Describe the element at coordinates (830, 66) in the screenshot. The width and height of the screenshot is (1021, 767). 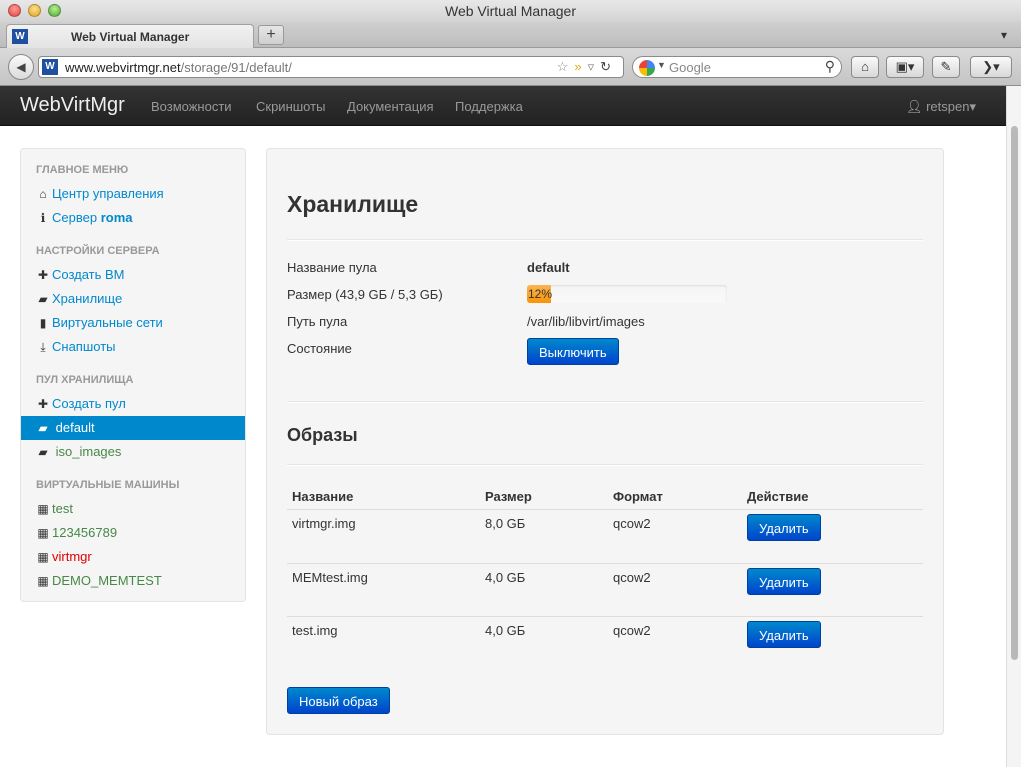
I see `search-icon: ⚲` at that location.